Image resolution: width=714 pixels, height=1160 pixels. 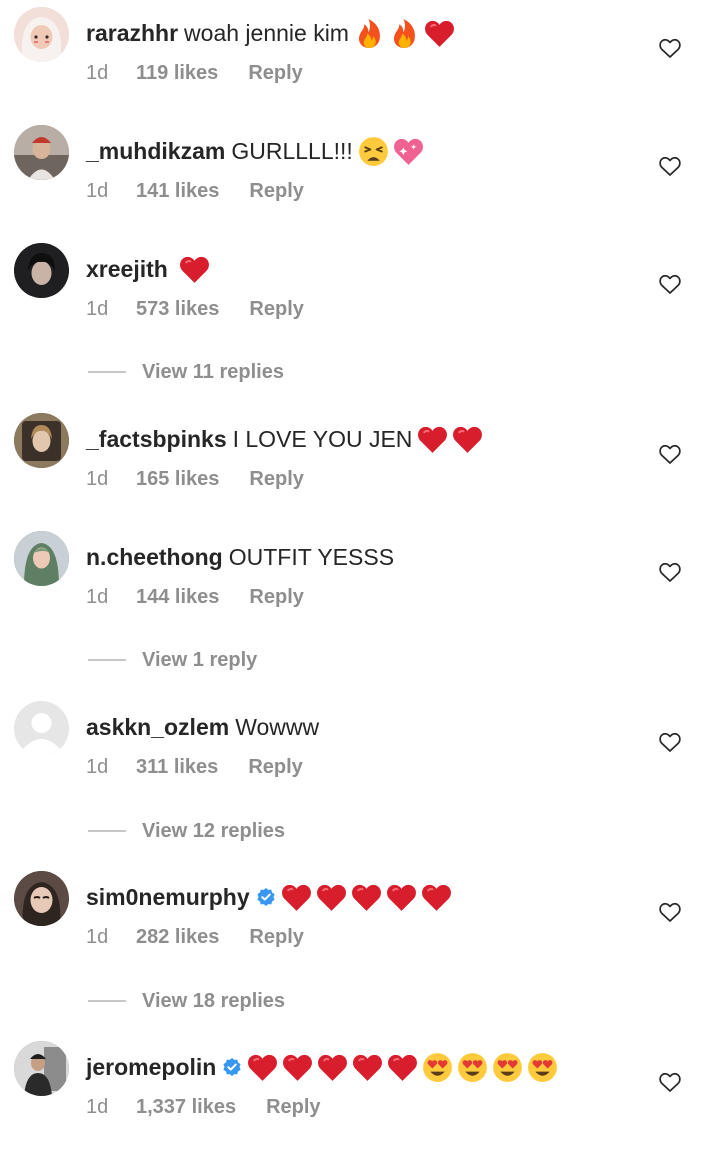 What do you see at coordinates (177, 479) in the screenshot?
I see `comment-likes-count: 165 likes` at bounding box center [177, 479].